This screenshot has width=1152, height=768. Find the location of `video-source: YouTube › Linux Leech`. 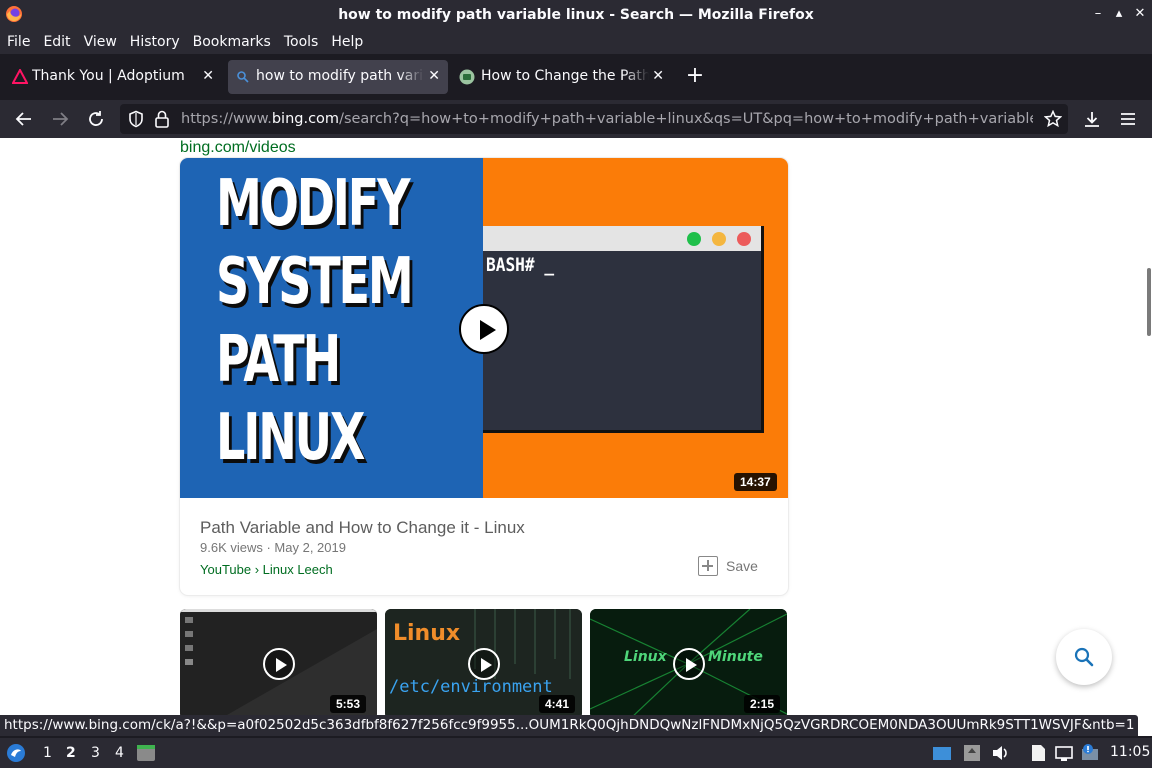

video-source: YouTube › Linux Leech is located at coordinates (266, 569).